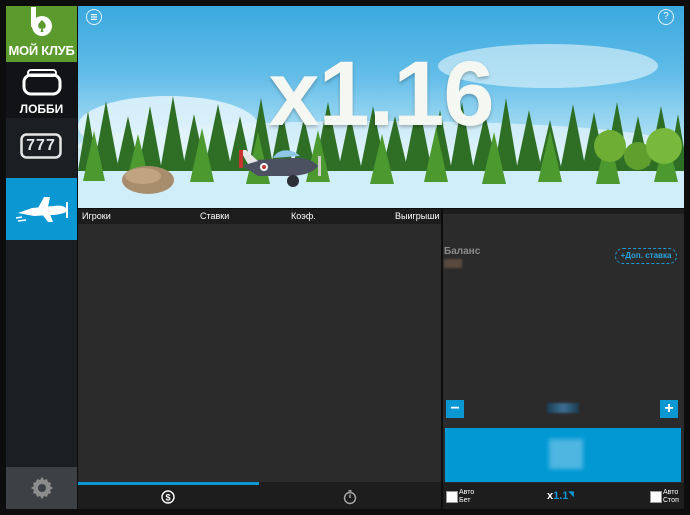 The width and height of the screenshot is (690, 515). I want to click on decrease-bet-button: −, so click(455, 409).